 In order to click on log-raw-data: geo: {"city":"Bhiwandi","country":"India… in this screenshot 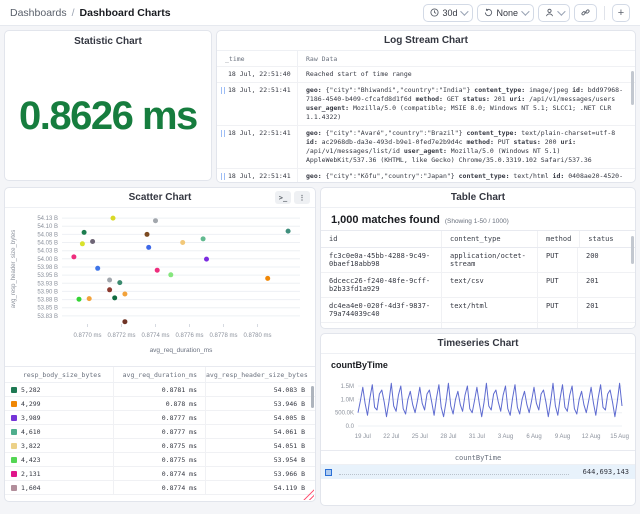, I will do `click(466, 104)`.